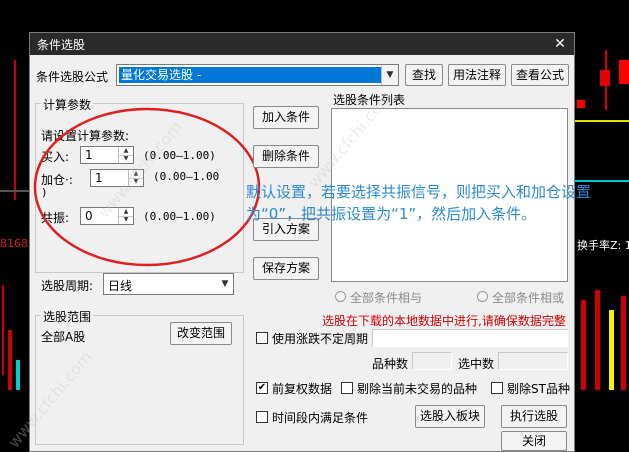 Image resolution: width=629 pixels, height=452 pixels. Describe the element at coordinates (120, 286) in the screenshot. I see `period-value: 日线` at that location.